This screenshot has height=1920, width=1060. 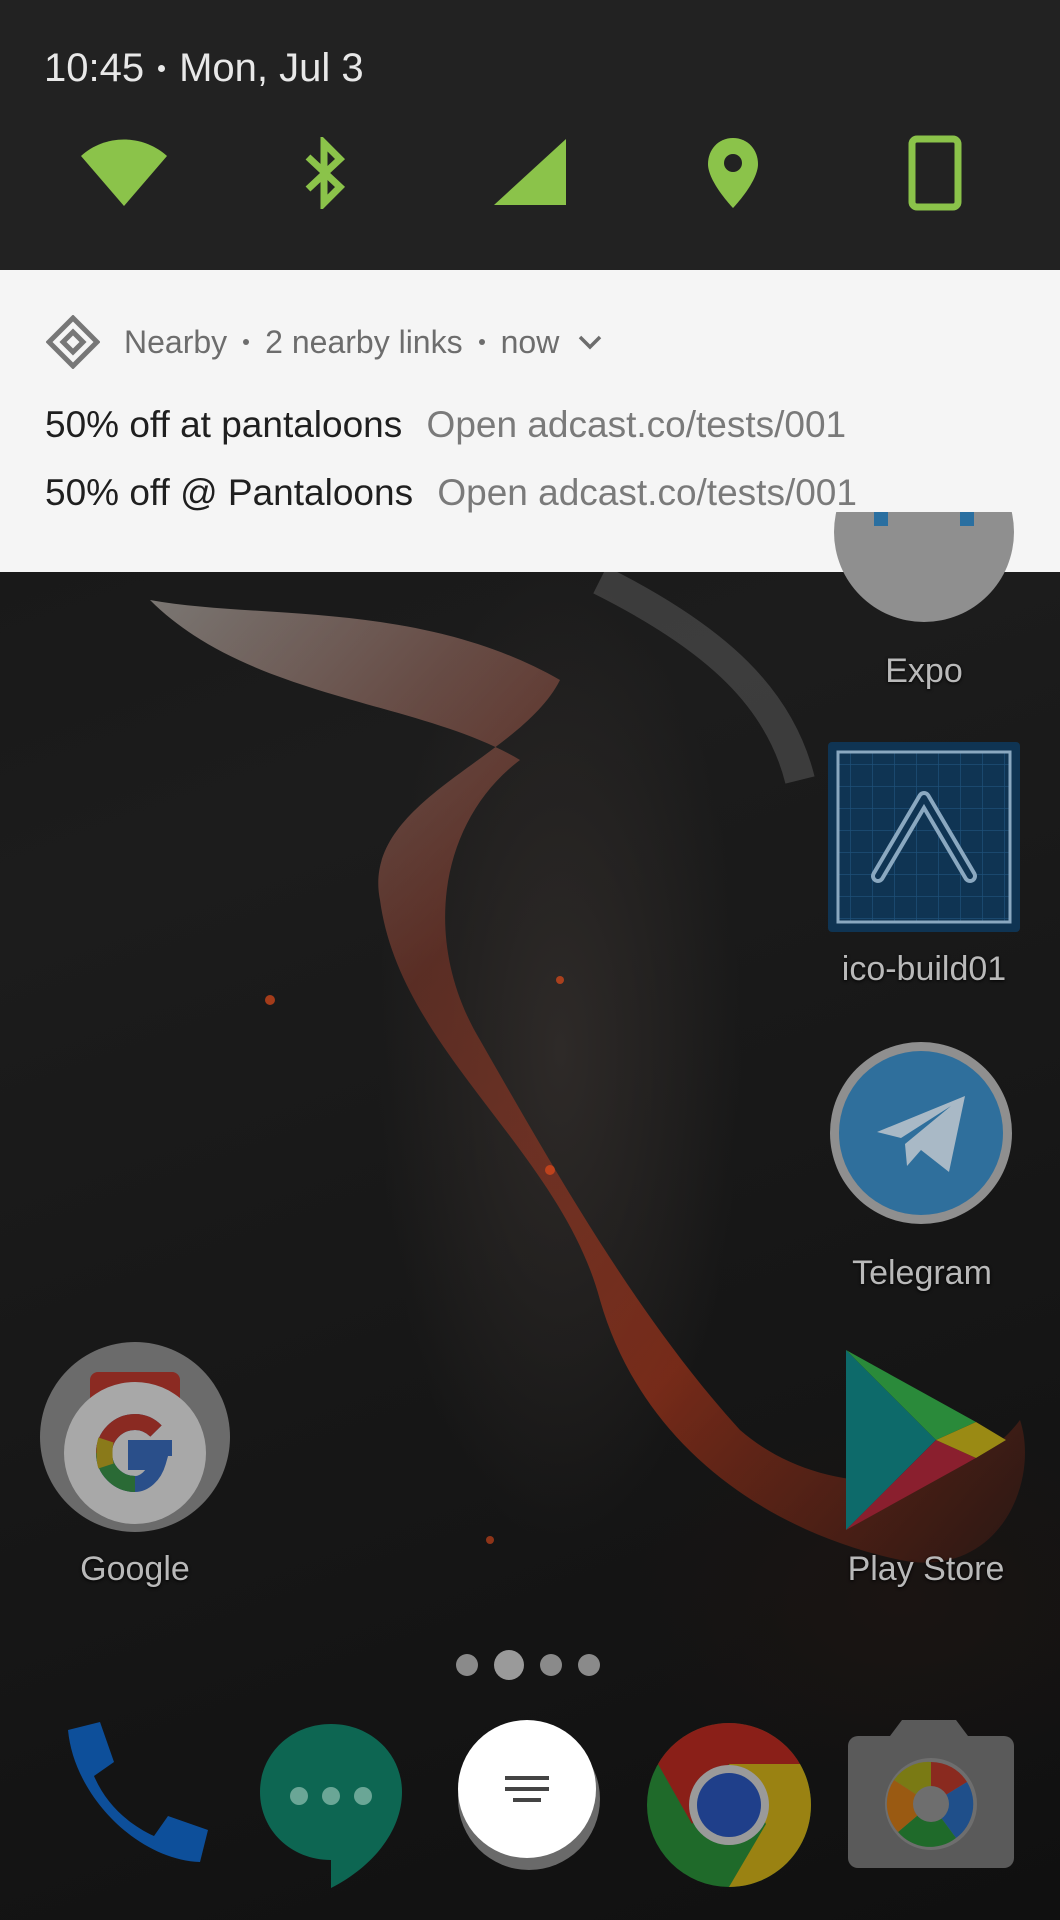 I want to click on app-play-store: Play Store, so click(x=926, y=1475).